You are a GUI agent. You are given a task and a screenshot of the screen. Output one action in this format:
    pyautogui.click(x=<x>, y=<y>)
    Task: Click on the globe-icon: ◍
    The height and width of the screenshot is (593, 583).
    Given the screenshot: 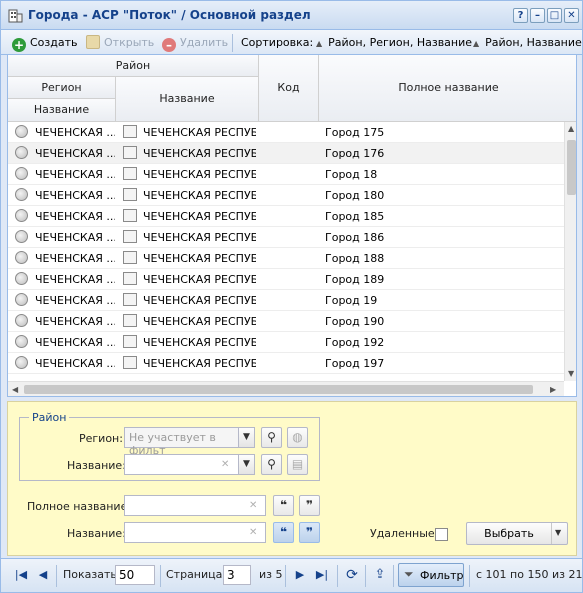 What is the action you would take?
    pyautogui.click(x=297, y=437)
    